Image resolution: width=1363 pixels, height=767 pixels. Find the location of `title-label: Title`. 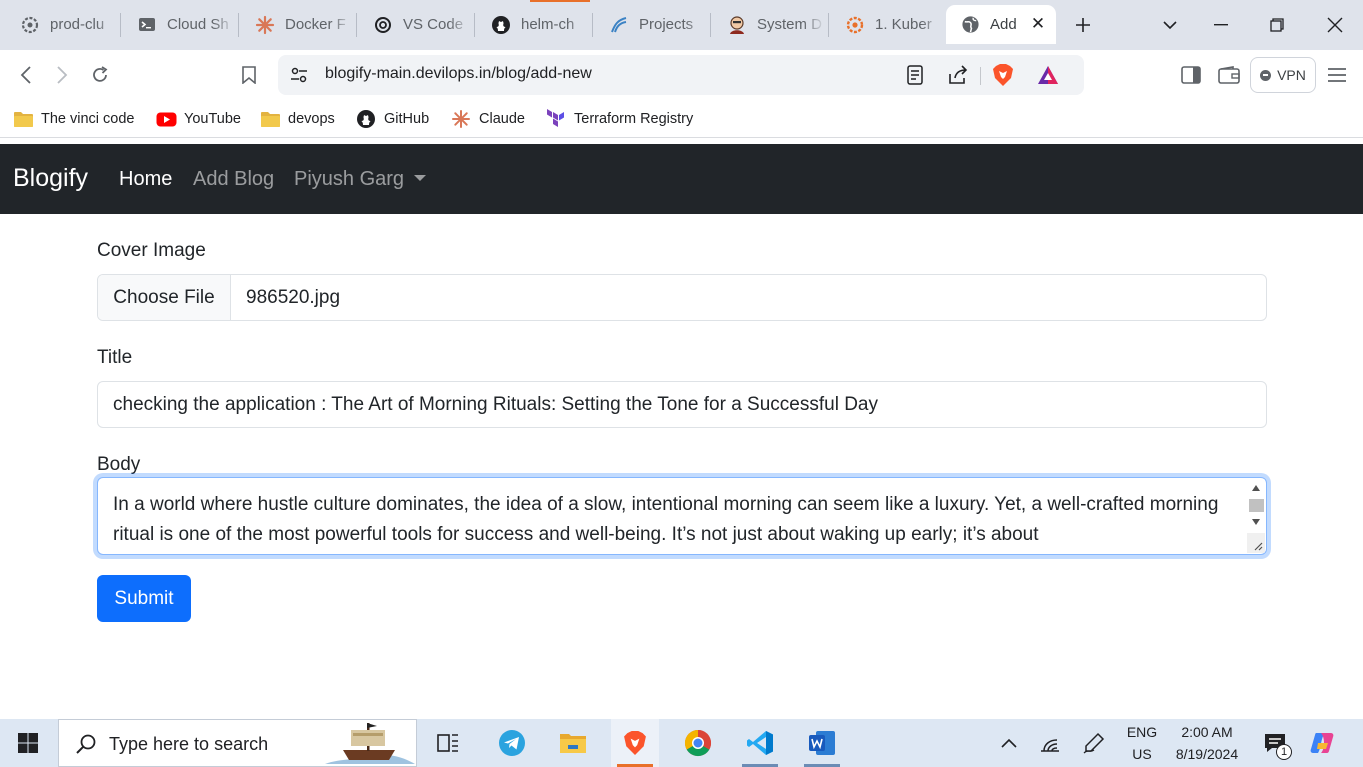

title-label: Title is located at coordinates (115, 357).